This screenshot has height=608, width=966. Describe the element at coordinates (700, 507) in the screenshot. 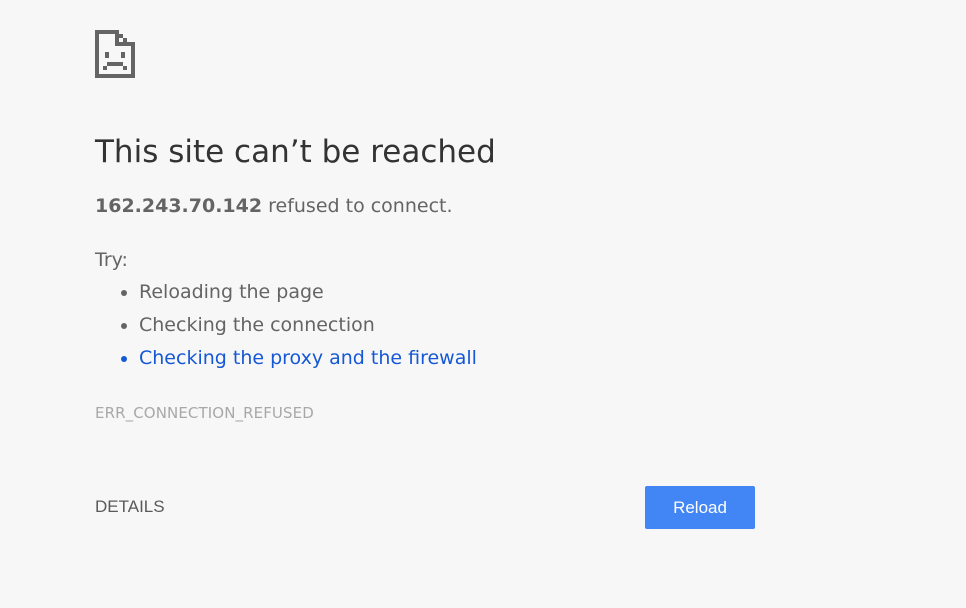

I see `reload-button: Reload` at that location.